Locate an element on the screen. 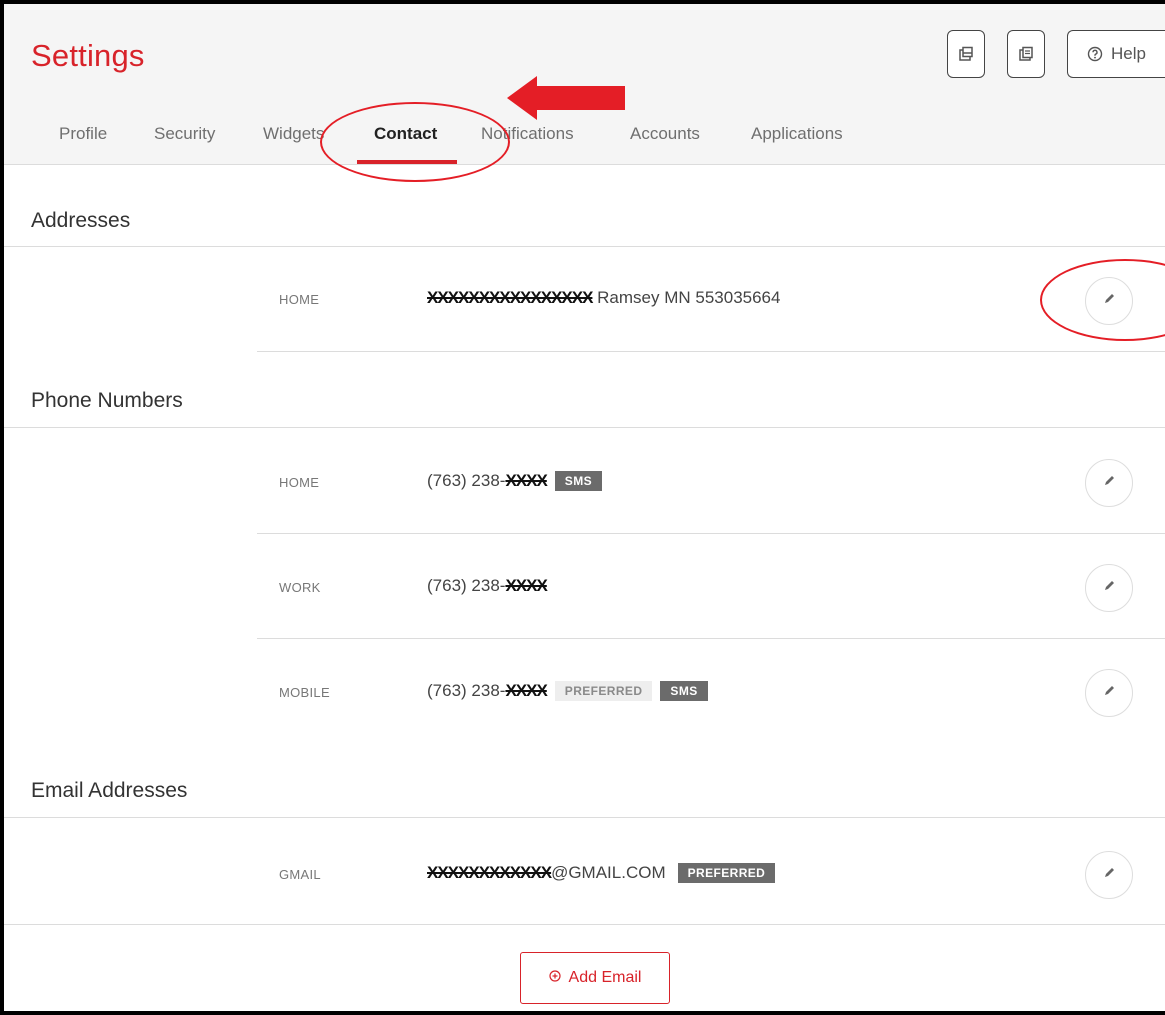  phone-value: (763) 238- XXXX is located at coordinates (487, 586).